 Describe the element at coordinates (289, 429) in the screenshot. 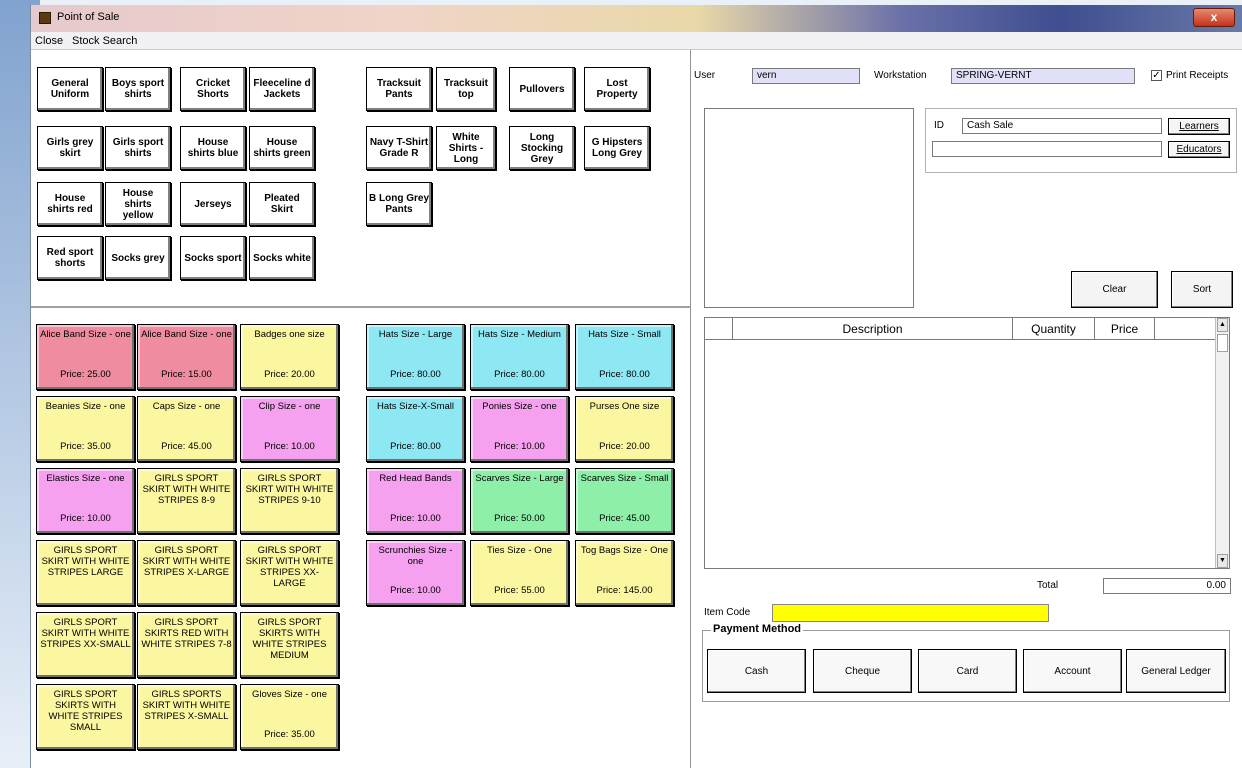

I see `product-button: Clip Size - one Price: 10.00` at that location.